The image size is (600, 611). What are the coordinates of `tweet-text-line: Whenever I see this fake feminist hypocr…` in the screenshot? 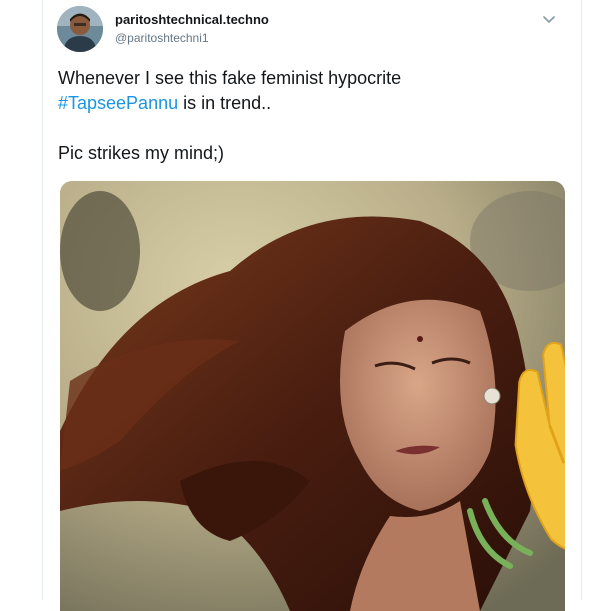 It's located at (230, 78).